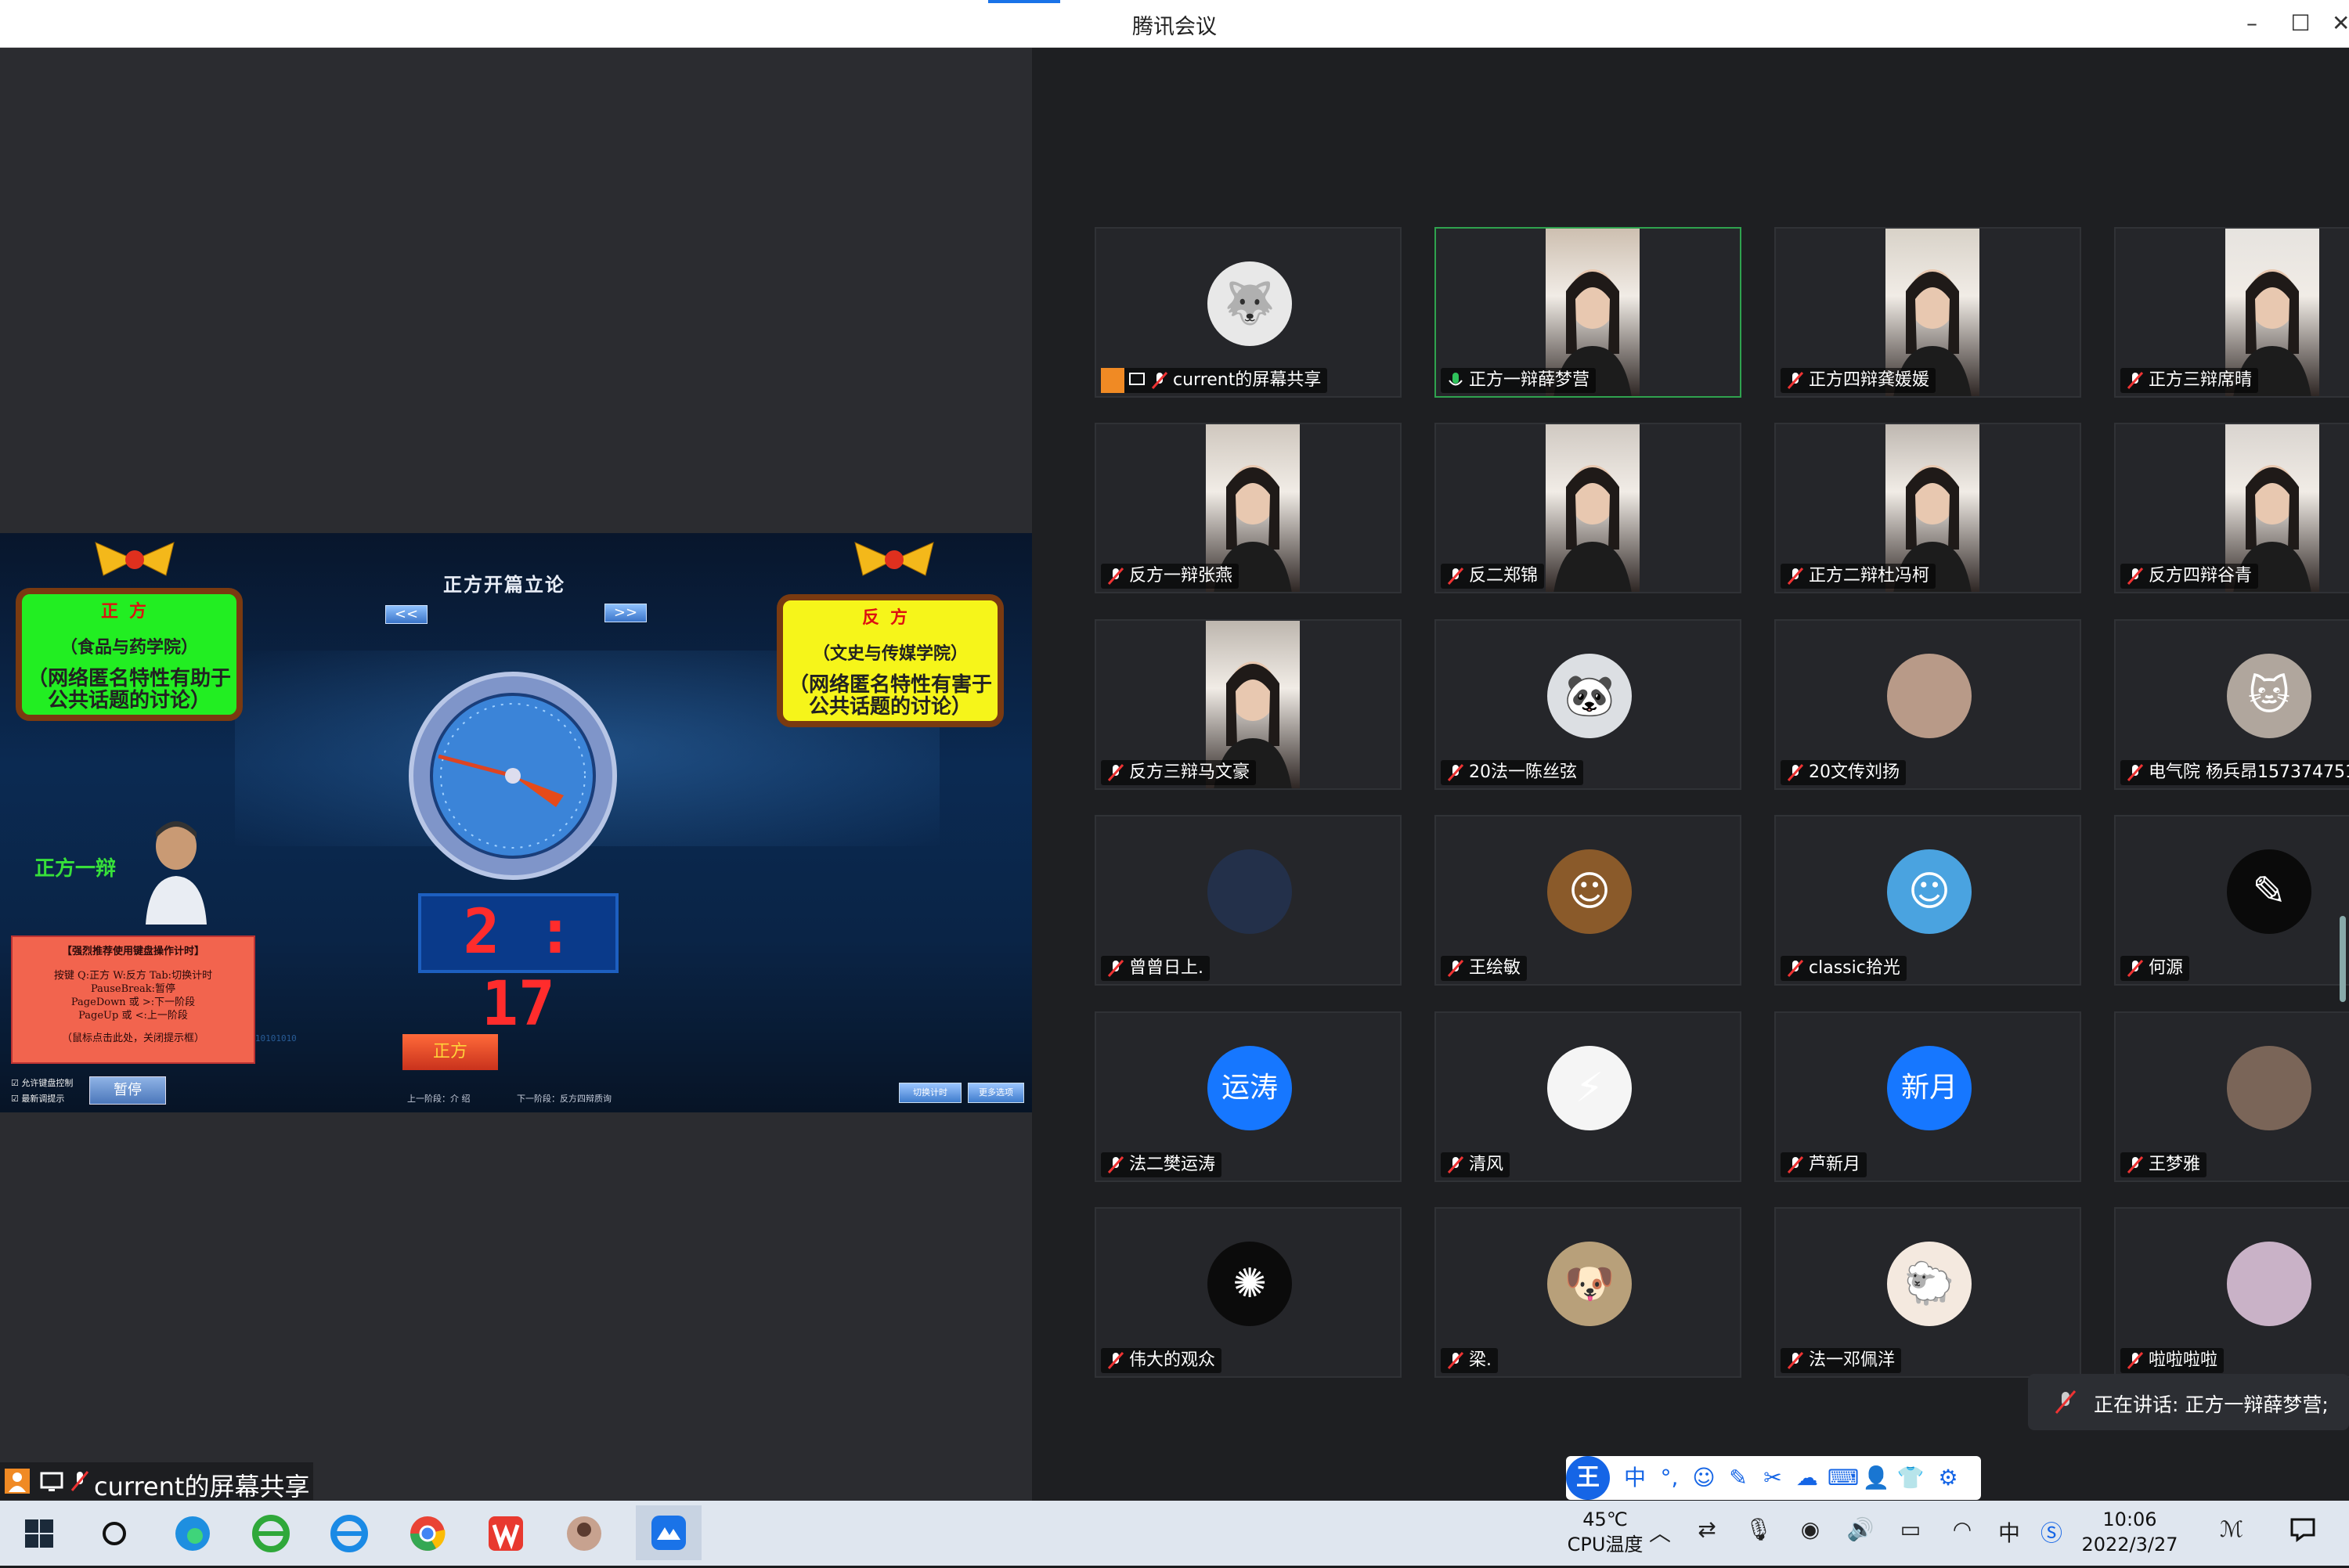  I want to click on ime-logo-icon: 王, so click(1588, 1478).